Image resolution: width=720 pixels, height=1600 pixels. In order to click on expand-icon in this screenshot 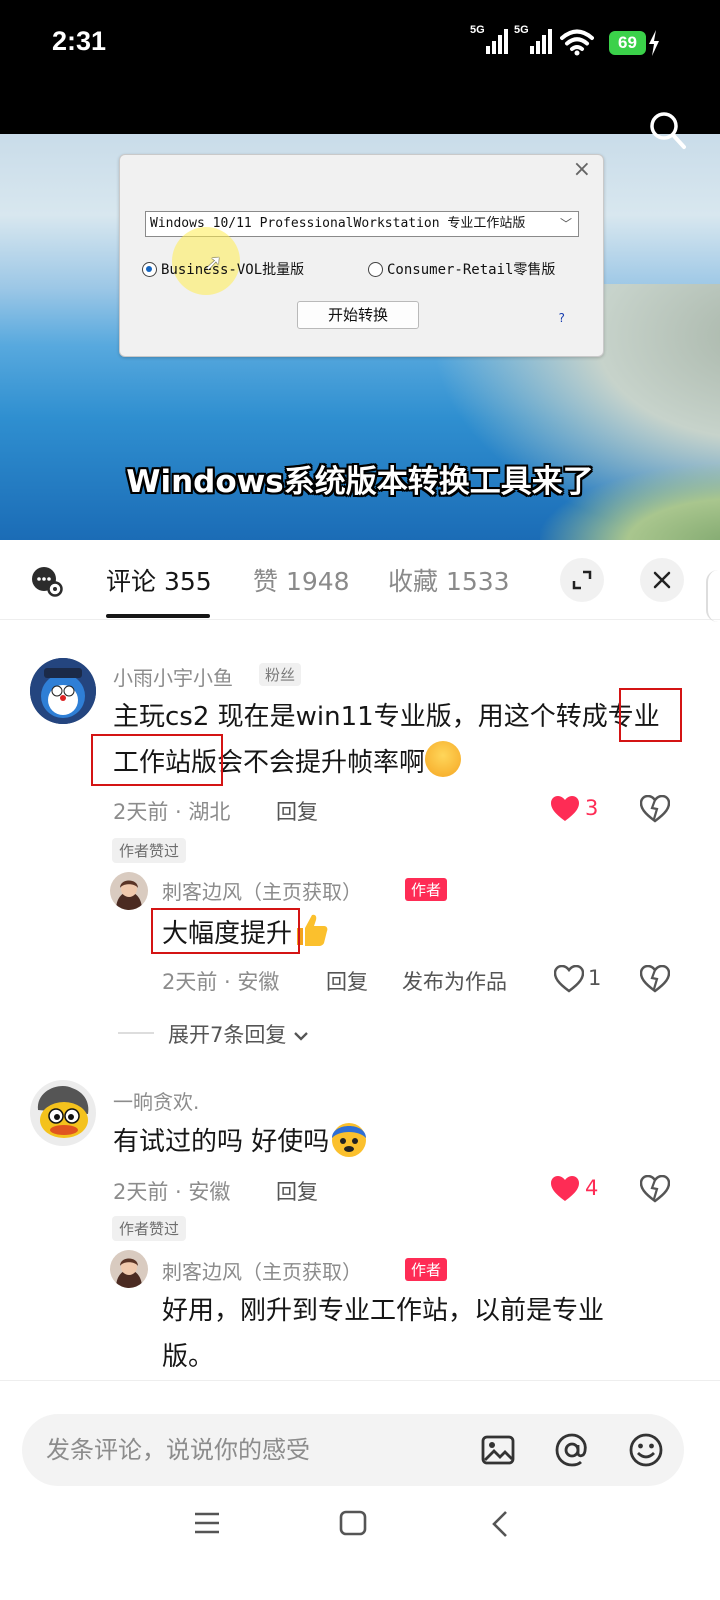, I will do `click(582, 580)`.